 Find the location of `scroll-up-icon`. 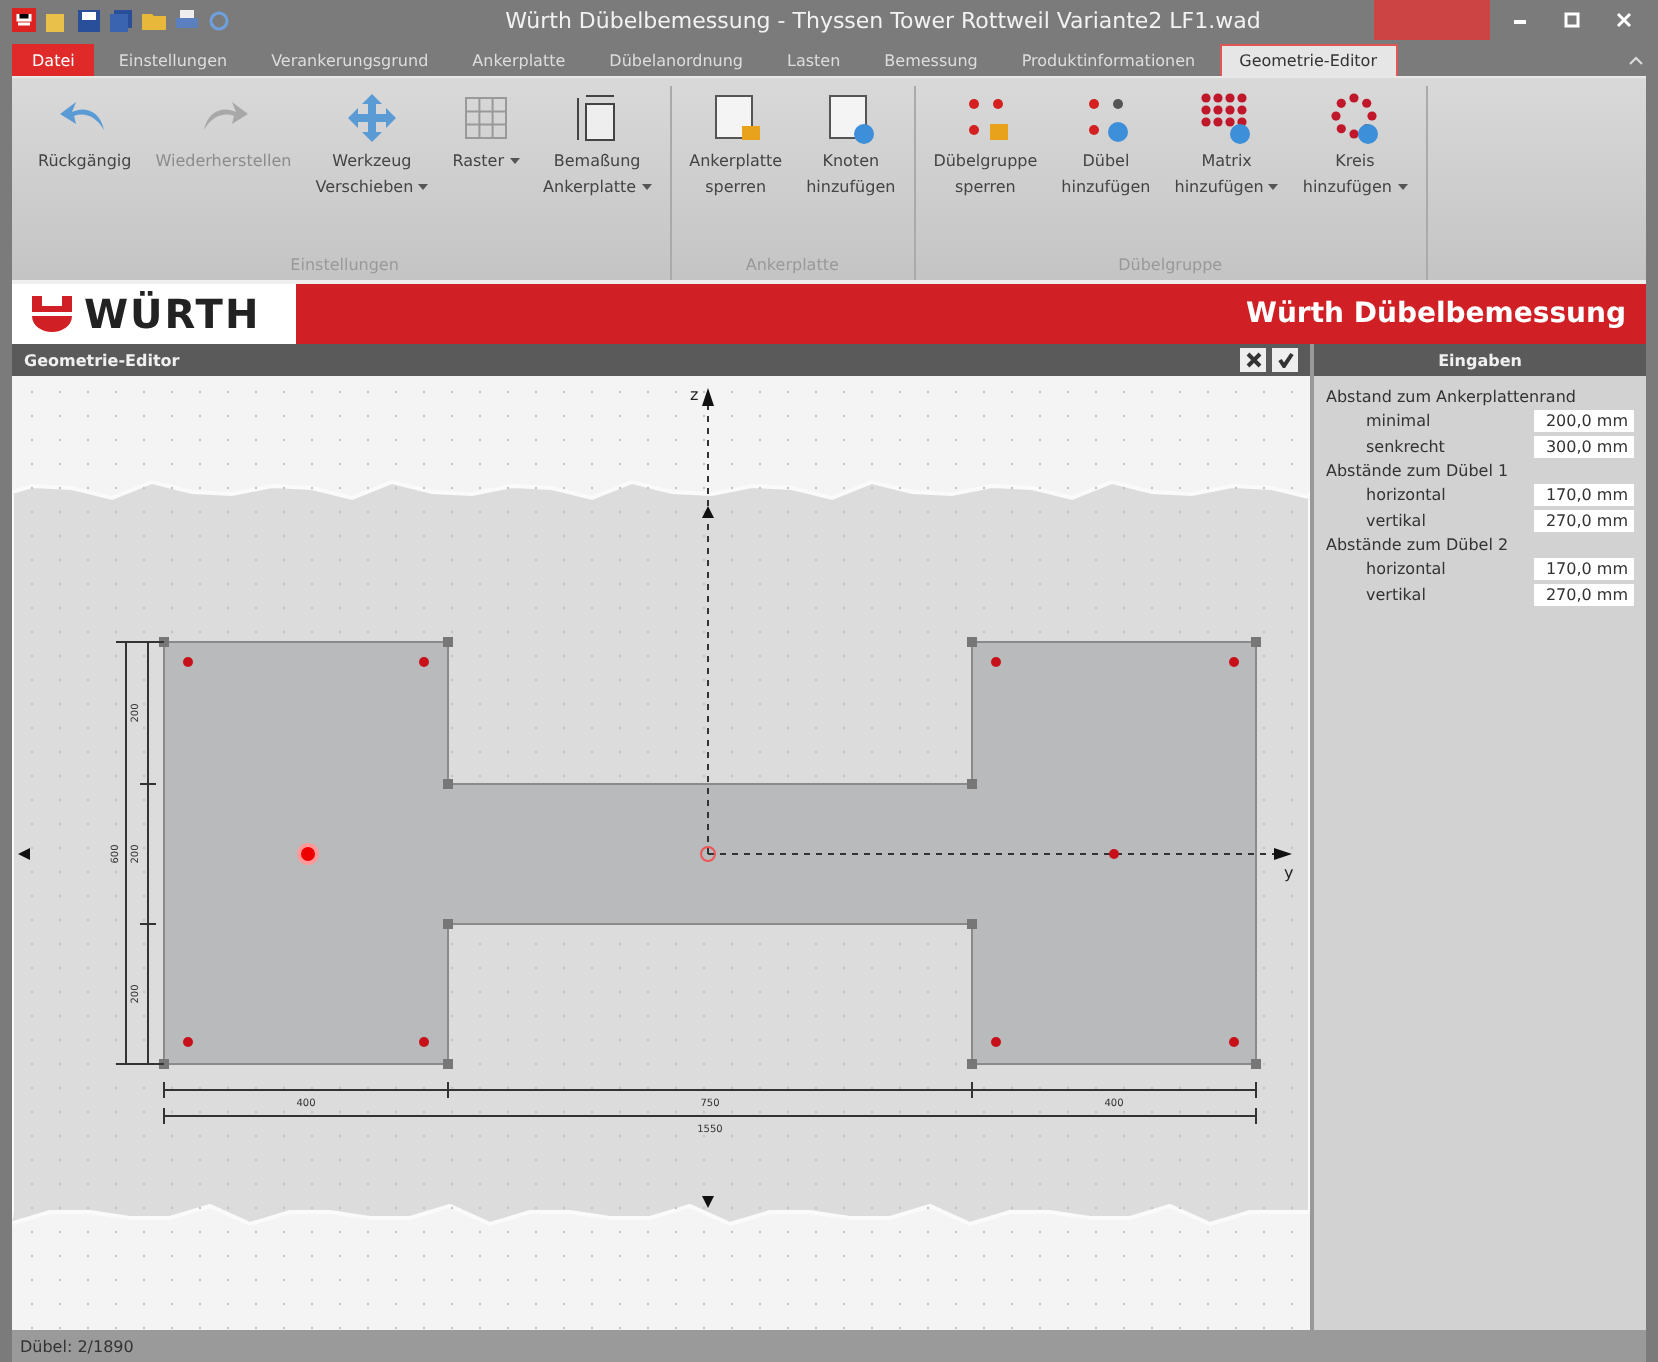

scroll-up-icon is located at coordinates (708, 512).